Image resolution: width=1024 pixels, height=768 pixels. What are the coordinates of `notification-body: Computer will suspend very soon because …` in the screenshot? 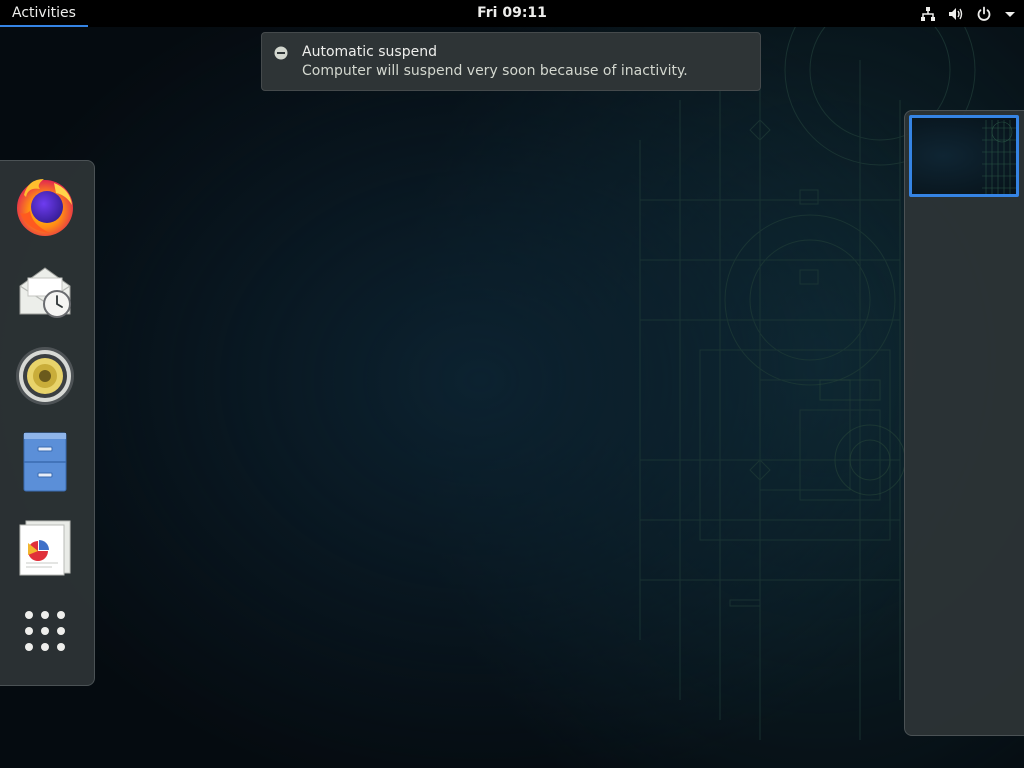 It's located at (495, 71).